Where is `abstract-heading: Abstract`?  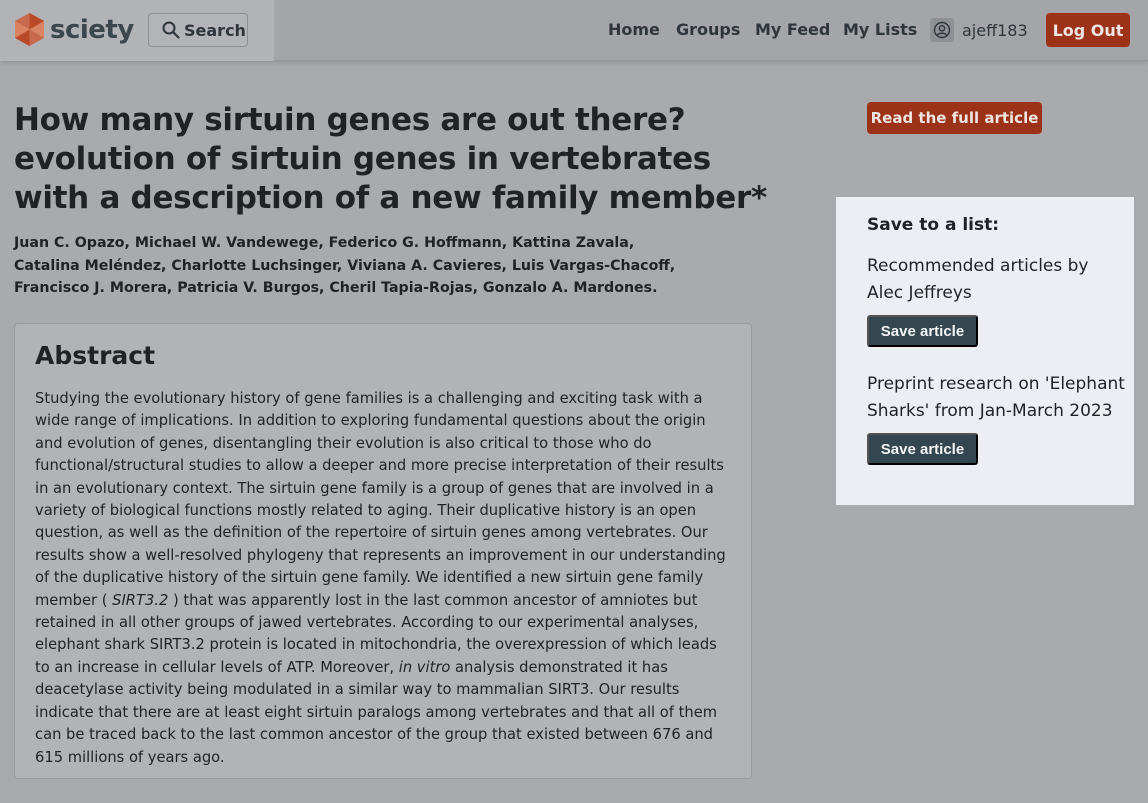 abstract-heading: Abstract is located at coordinates (95, 355).